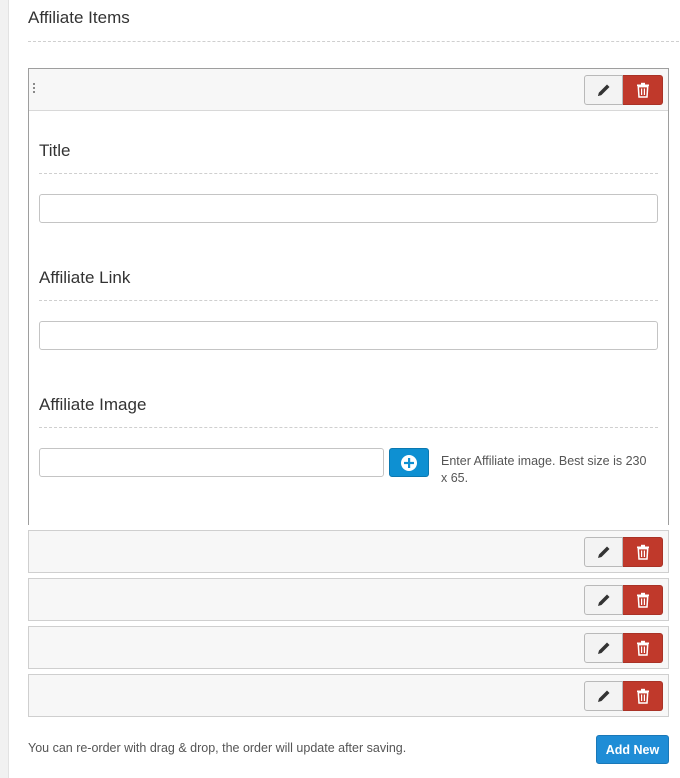 This screenshot has width=680, height=778. Describe the element at coordinates (93, 404) in the screenshot. I see `affiliate-image-label: Affiliate Image` at that location.